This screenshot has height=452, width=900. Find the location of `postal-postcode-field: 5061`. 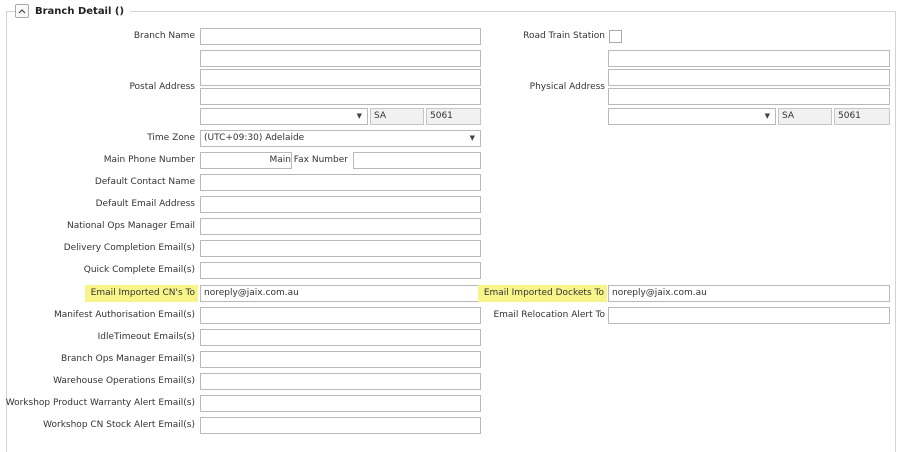

postal-postcode-field: 5061 is located at coordinates (453, 116).